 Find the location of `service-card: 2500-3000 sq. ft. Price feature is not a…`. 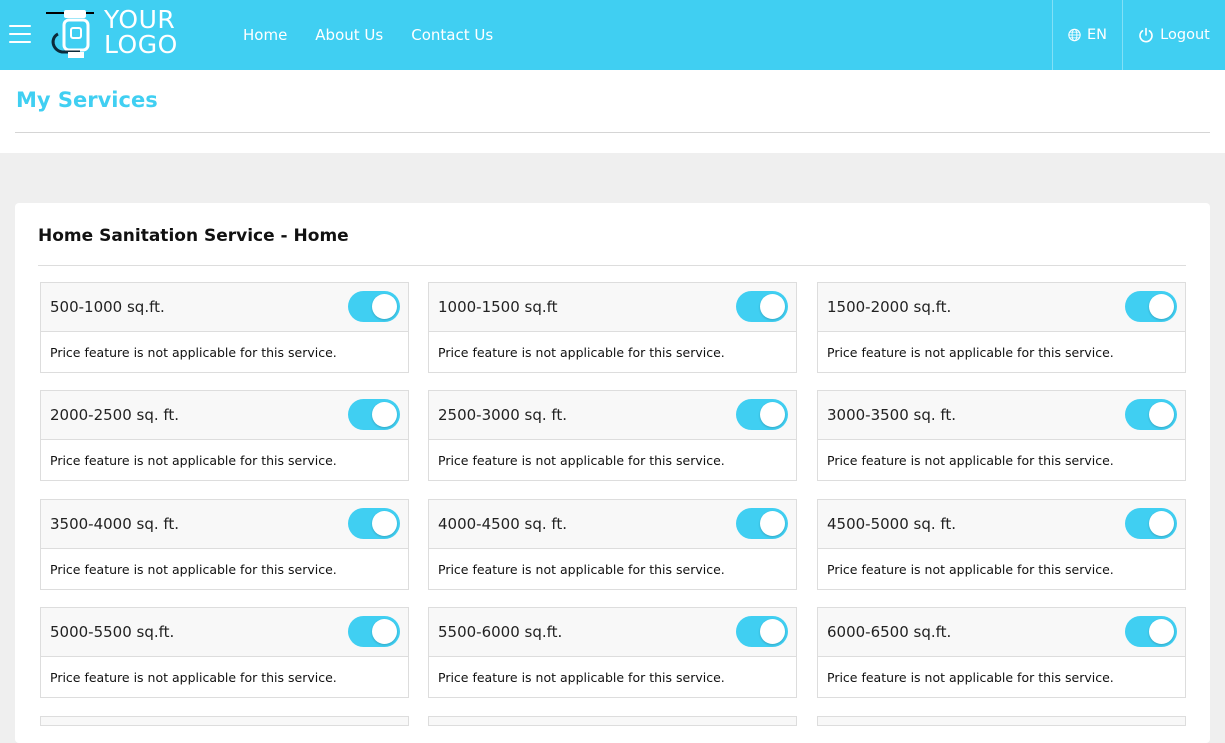

service-card: 2500-3000 sq. ft. Price feature is not a… is located at coordinates (612, 435).